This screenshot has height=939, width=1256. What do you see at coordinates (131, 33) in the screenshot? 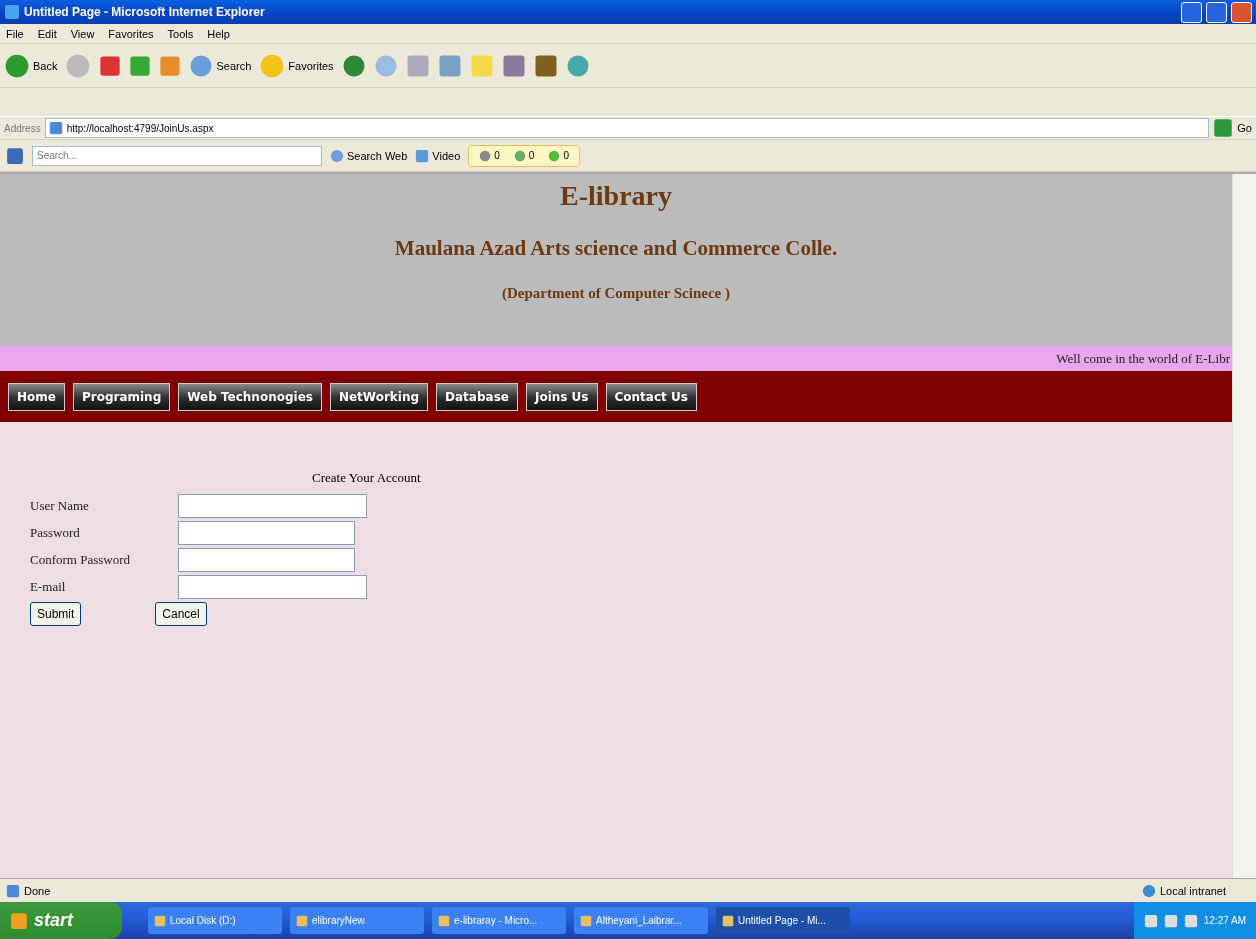
I see `menu-item: Favorites` at bounding box center [131, 33].